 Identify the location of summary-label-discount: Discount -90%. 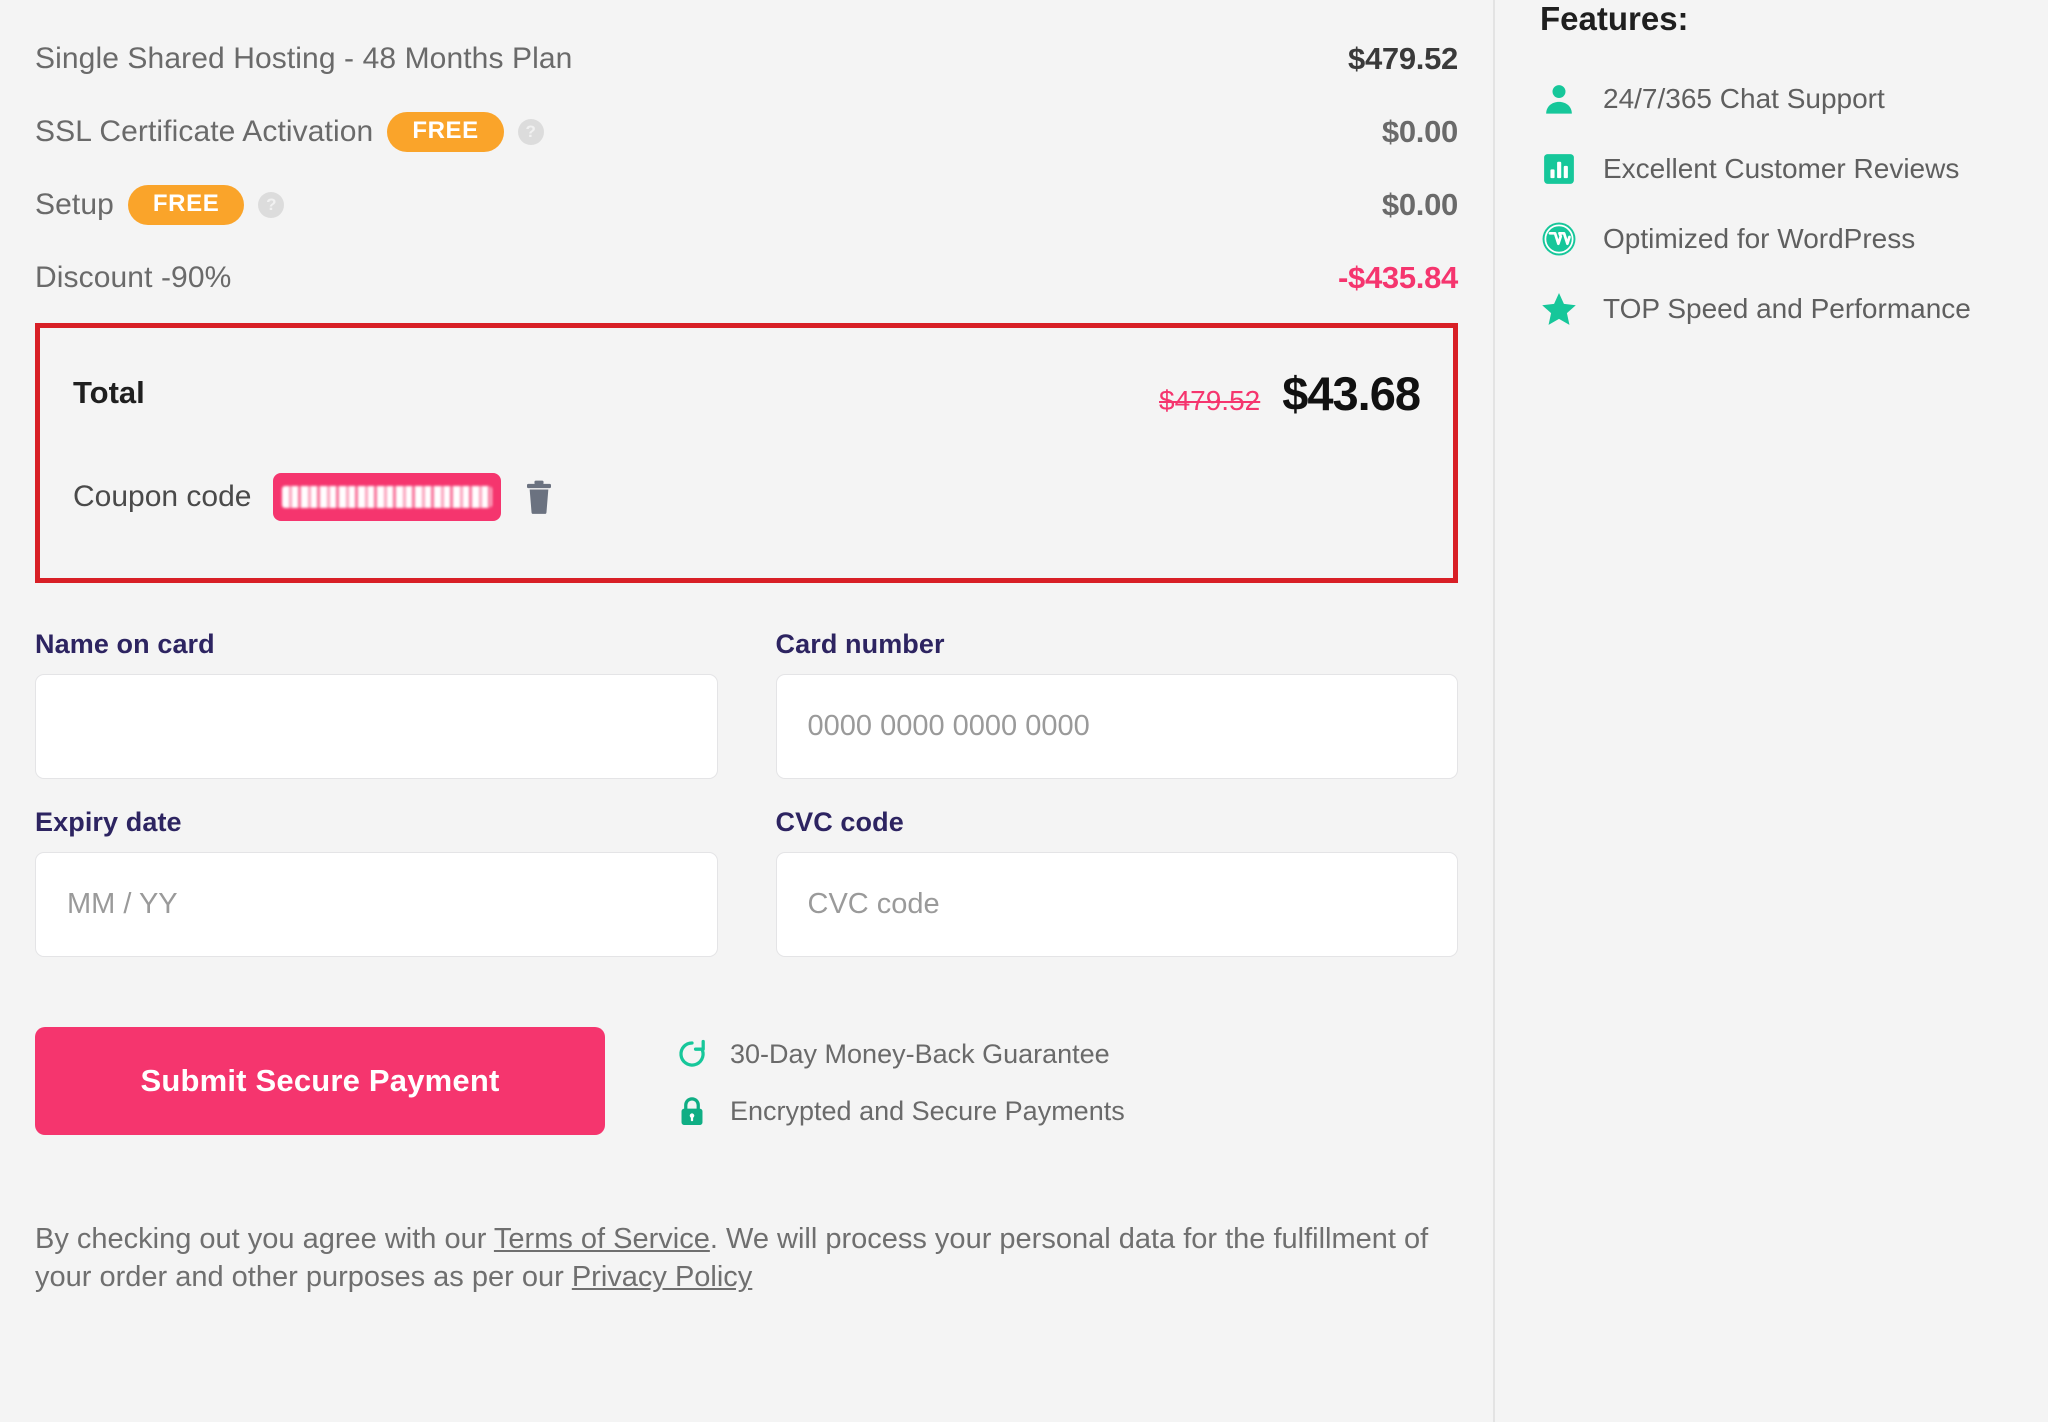
(133, 278).